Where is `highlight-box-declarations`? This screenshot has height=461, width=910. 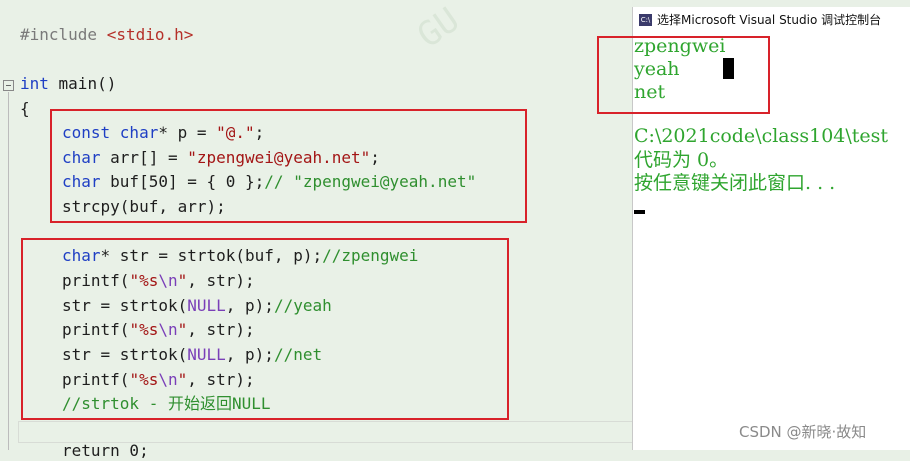 highlight-box-declarations is located at coordinates (288, 166).